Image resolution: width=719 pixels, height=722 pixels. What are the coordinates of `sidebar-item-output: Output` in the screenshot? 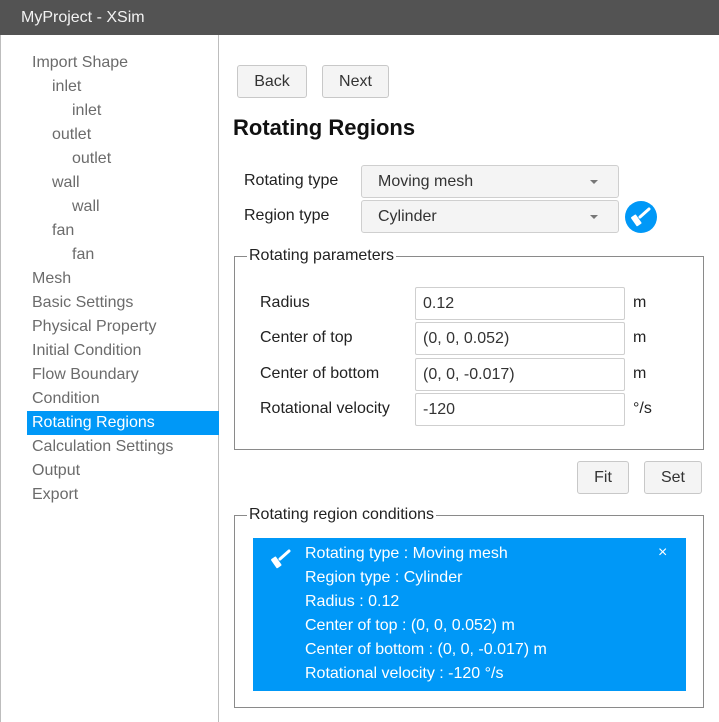 It's located at (123, 471).